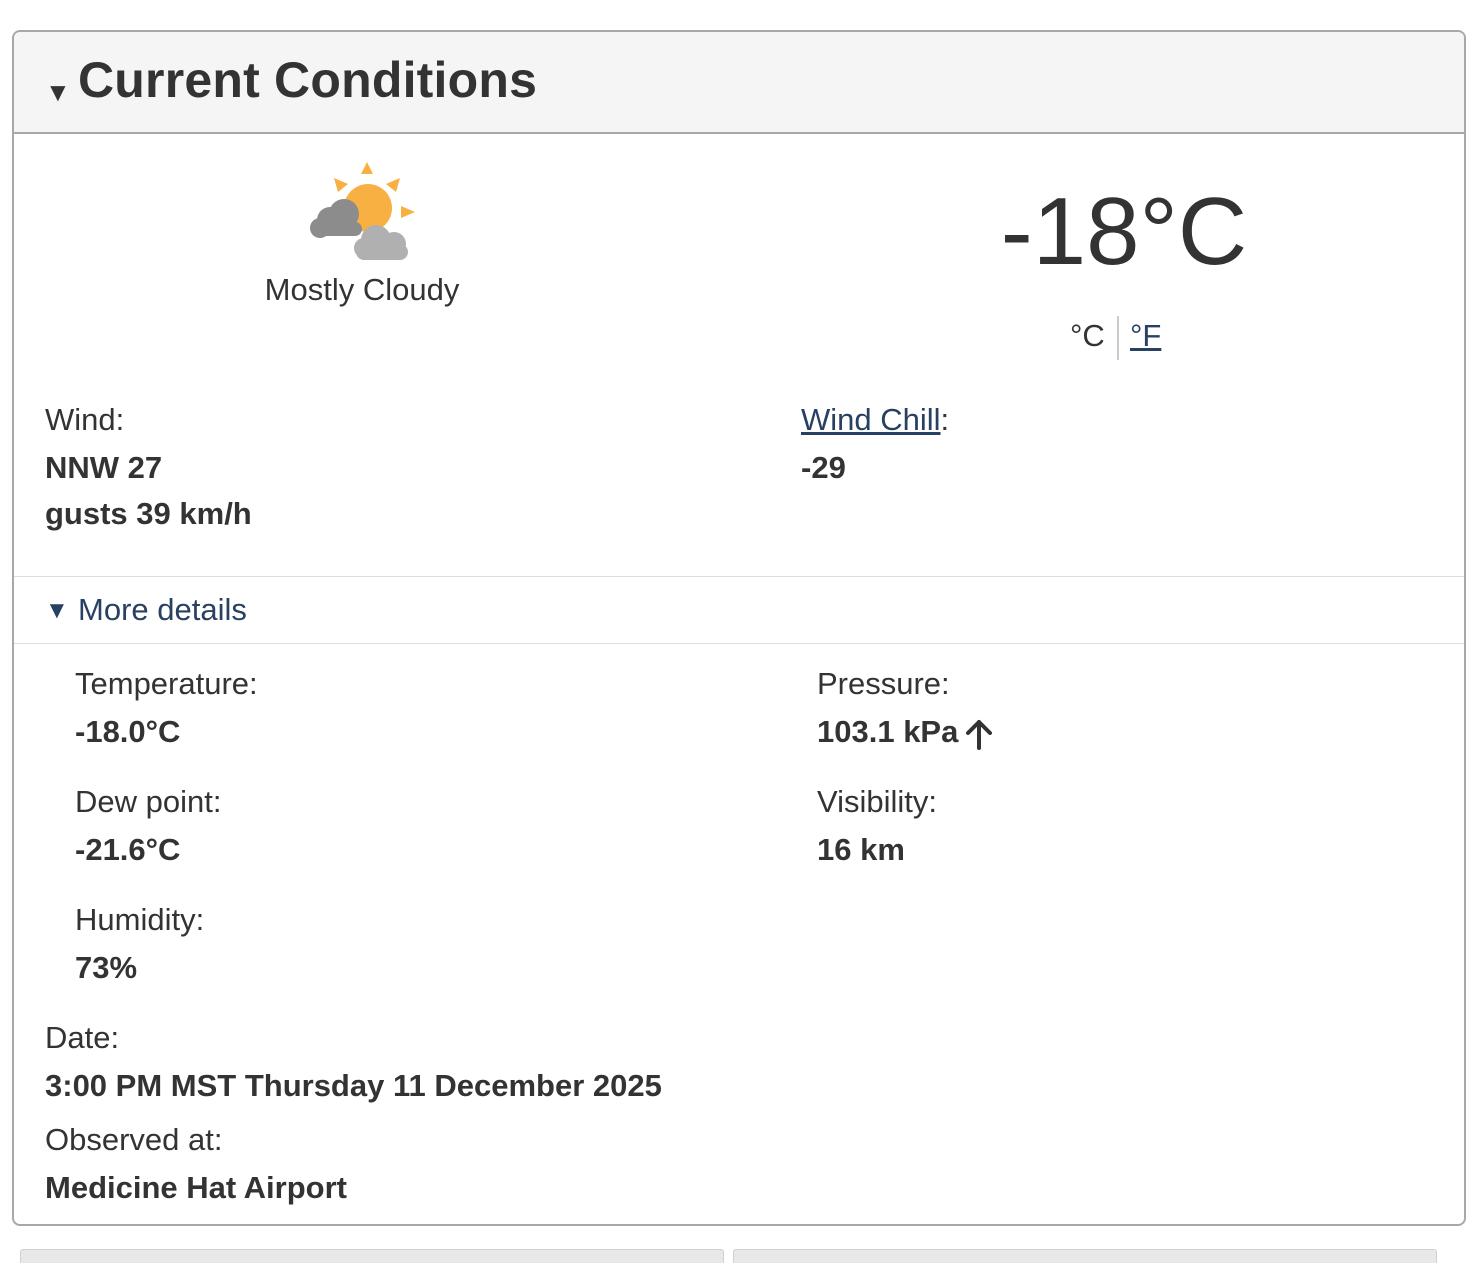  I want to click on temperature-label: Temperature:, so click(166, 683).